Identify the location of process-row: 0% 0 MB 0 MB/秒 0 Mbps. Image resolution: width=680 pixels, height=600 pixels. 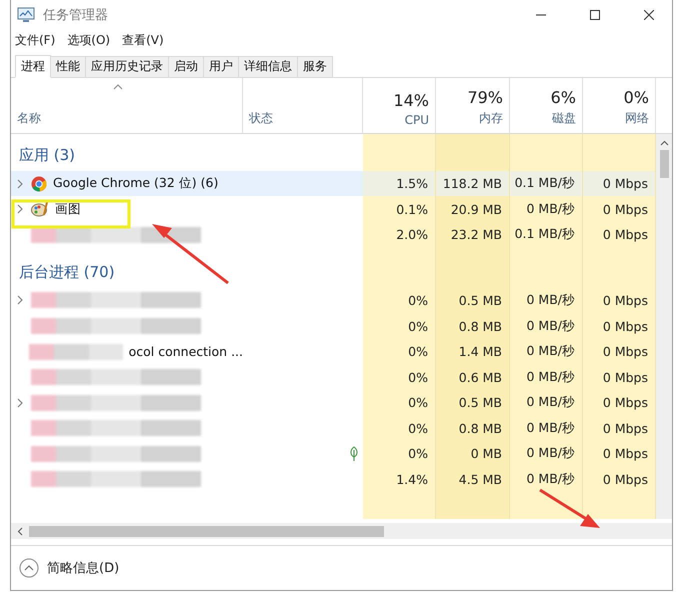
(333, 453).